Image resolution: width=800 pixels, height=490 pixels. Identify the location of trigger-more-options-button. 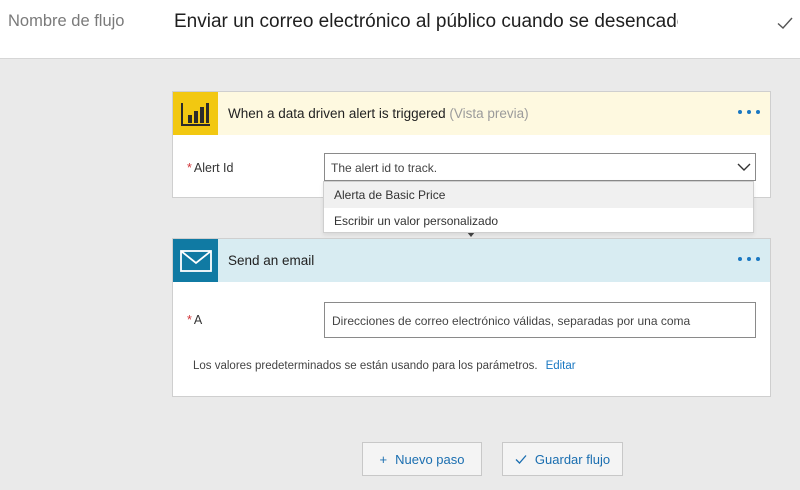
(749, 112).